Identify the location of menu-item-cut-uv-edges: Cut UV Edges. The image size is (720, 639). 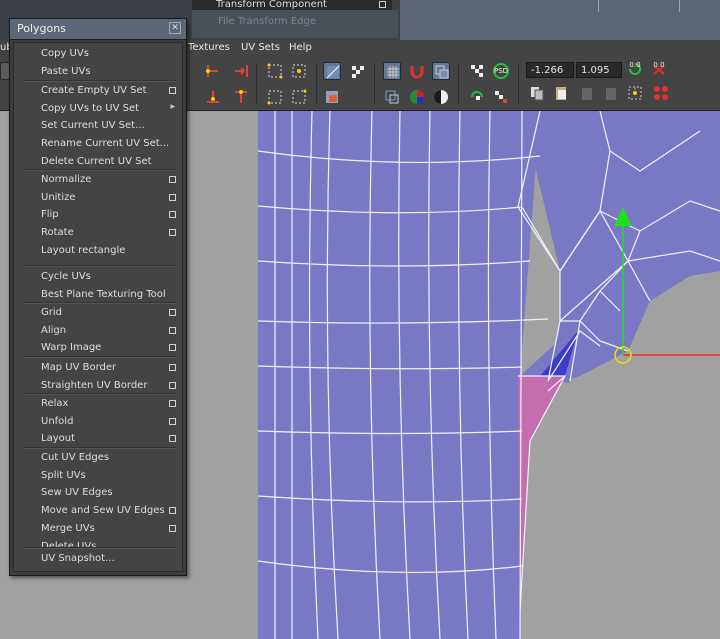
(98, 458).